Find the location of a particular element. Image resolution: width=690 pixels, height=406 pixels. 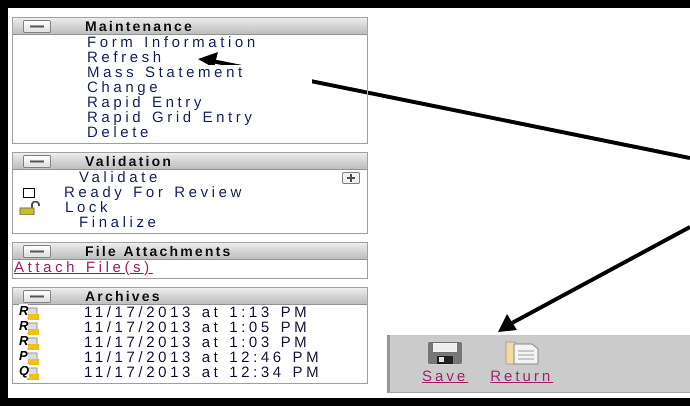

save-button: Save is located at coordinates (445, 363).